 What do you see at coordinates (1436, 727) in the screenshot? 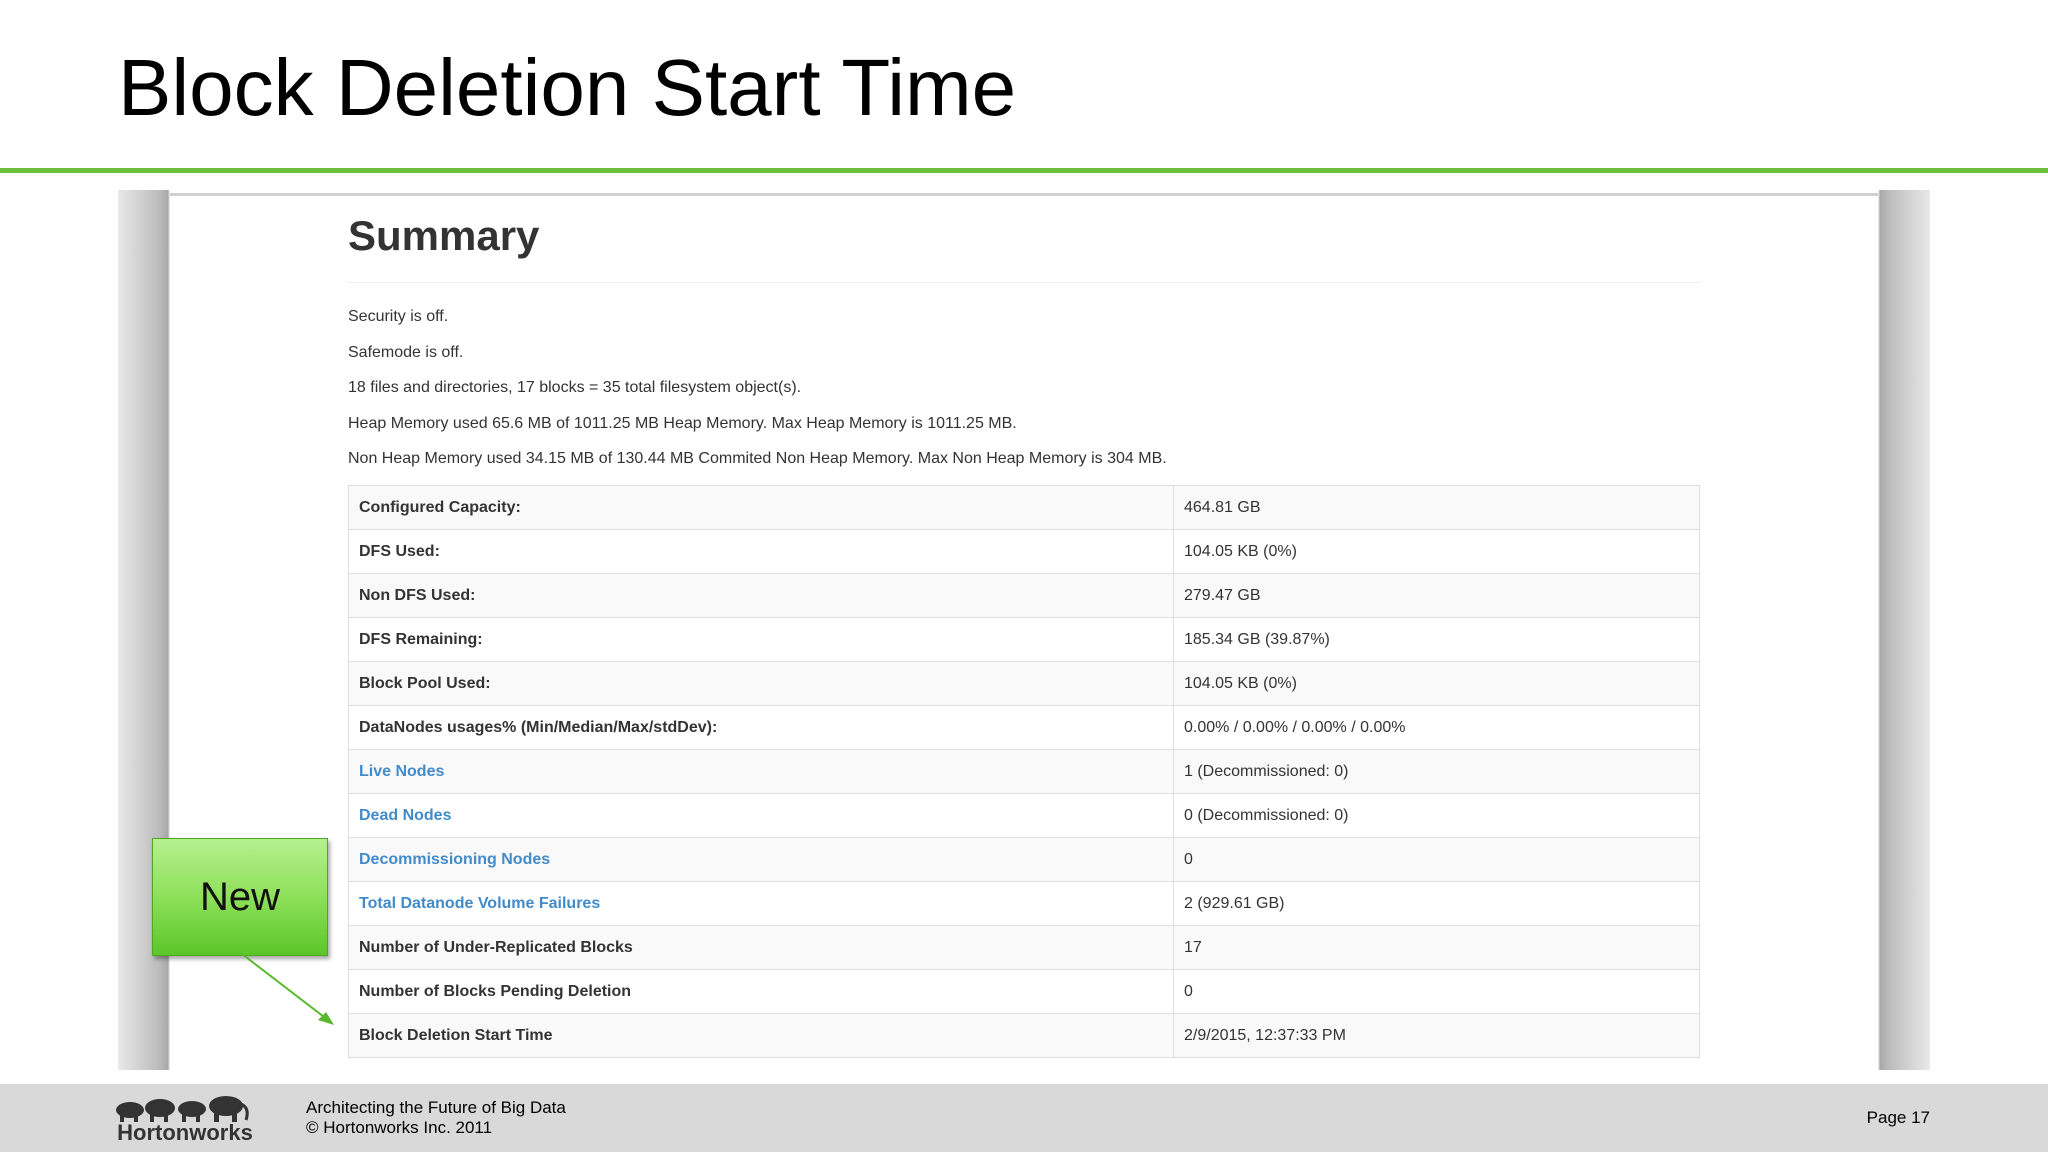
I see `row-value: 0.00% / 0.00% / 0.00% / 0.00%` at bounding box center [1436, 727].